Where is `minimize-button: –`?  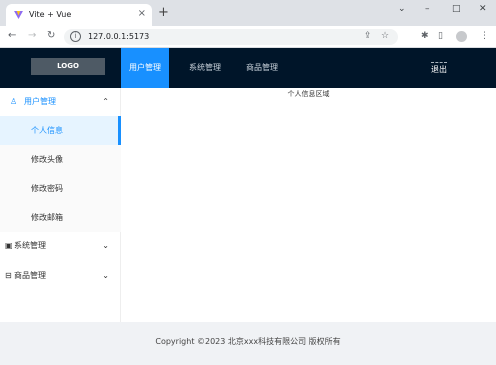 minimize-button: – is located at coordinates (427, 9).